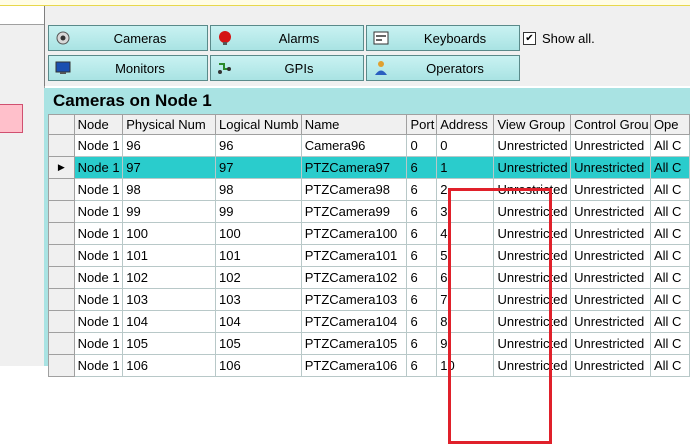  I want to click on table-cell: 4, so click(465, 233).